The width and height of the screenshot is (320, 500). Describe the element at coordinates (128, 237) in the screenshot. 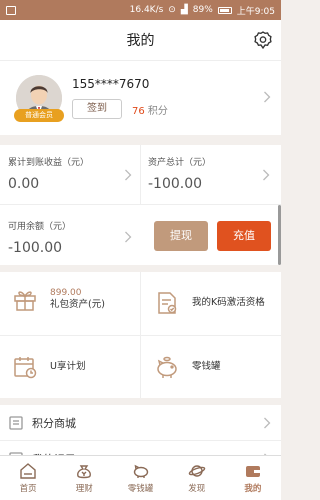

I see `balance-chevron-right-icon` at that location.